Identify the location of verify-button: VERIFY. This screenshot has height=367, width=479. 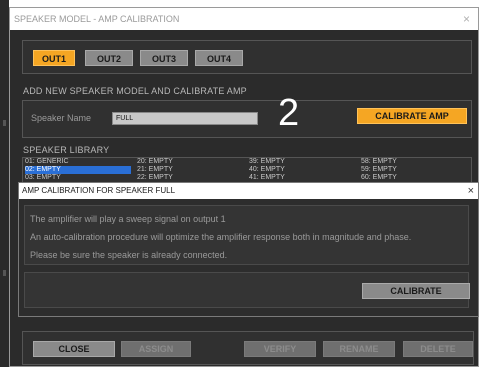
(280, 349).